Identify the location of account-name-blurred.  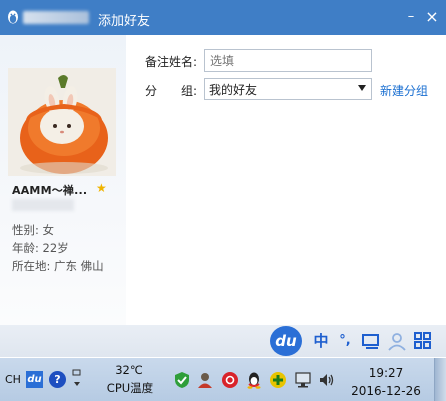
(56, 17).